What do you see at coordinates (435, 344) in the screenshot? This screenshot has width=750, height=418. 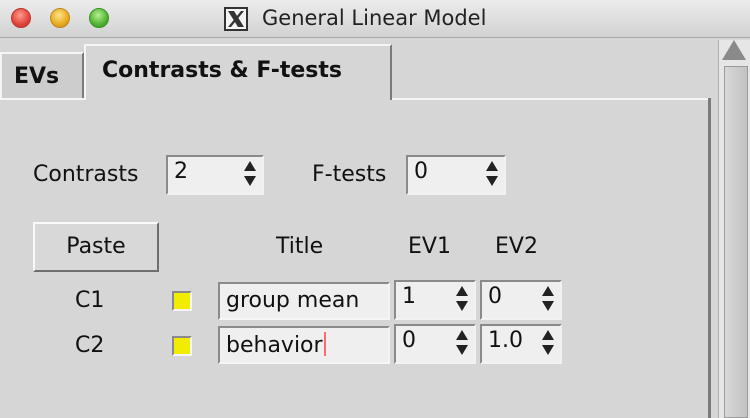 I see `ev1-spinbox: 0` at bounding box center [435, 344].